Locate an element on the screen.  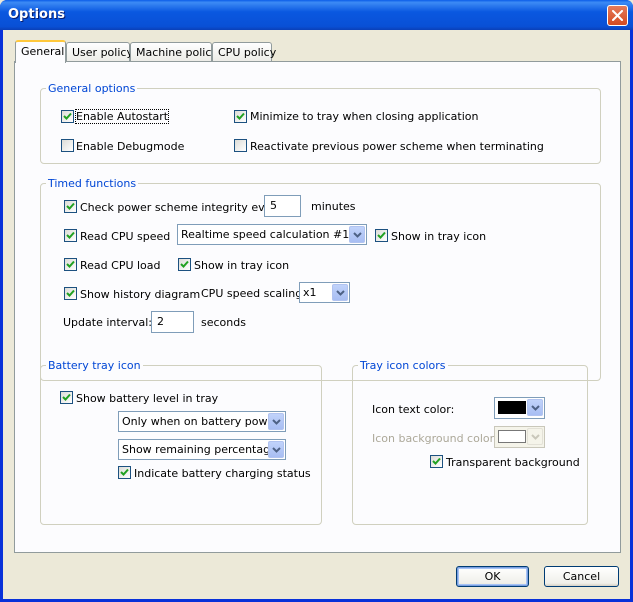
tab-label: User policy is located at coordinates (102, 52).